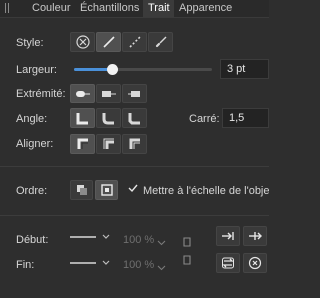 This screenshot has width=320, height=298. I want to click on align-outside-icon, so click(134, 143).